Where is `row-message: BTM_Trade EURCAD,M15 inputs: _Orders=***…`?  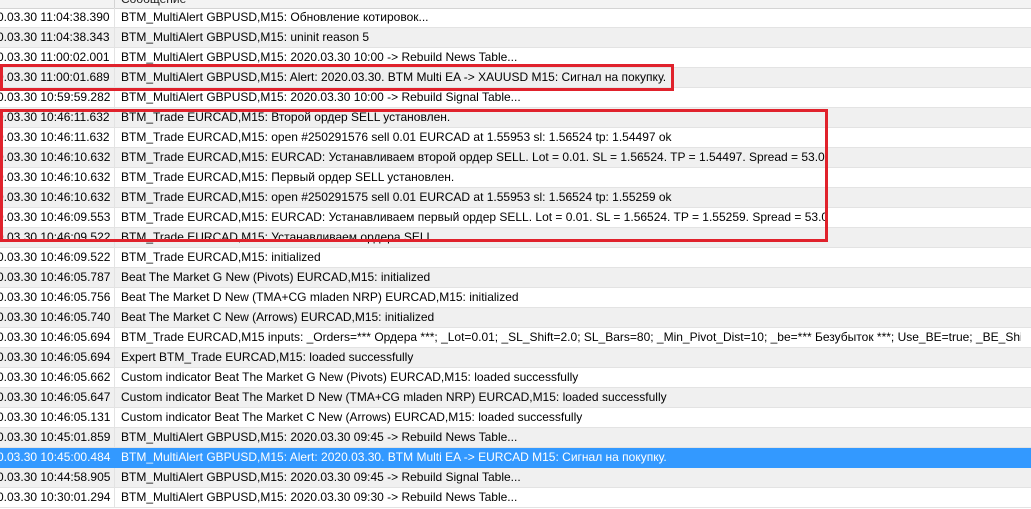 row-message: BTM_Trade EURCAD,M15 inputs: _Orders=***… is located at coordinates (571, 337).